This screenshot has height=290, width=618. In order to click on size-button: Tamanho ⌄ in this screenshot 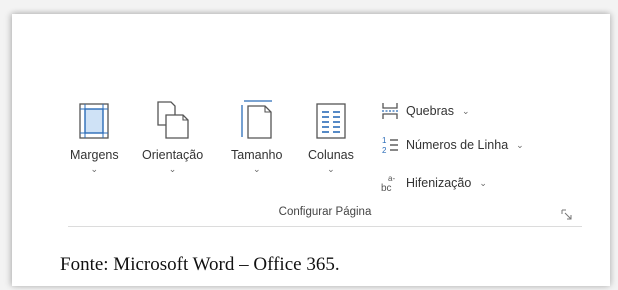, I will do `click(256, 134)`.